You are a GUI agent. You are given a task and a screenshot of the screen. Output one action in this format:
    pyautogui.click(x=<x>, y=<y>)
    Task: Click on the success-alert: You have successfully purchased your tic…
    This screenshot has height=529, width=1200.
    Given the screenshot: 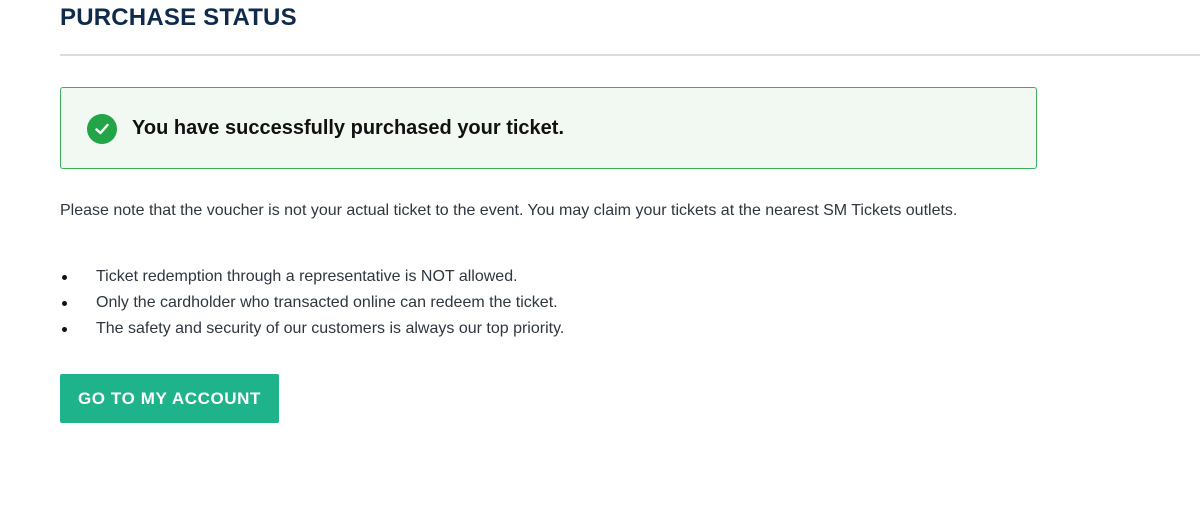 What is the action you would take?
    pyautogui.click(x=548, y=128)
    